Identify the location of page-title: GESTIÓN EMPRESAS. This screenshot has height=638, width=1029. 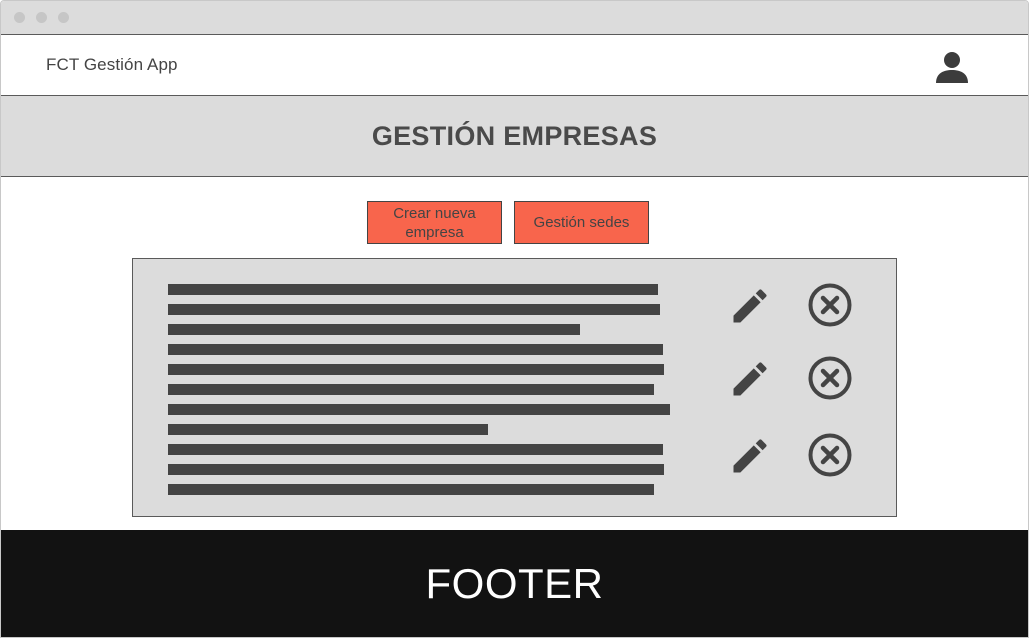
(514, 135).